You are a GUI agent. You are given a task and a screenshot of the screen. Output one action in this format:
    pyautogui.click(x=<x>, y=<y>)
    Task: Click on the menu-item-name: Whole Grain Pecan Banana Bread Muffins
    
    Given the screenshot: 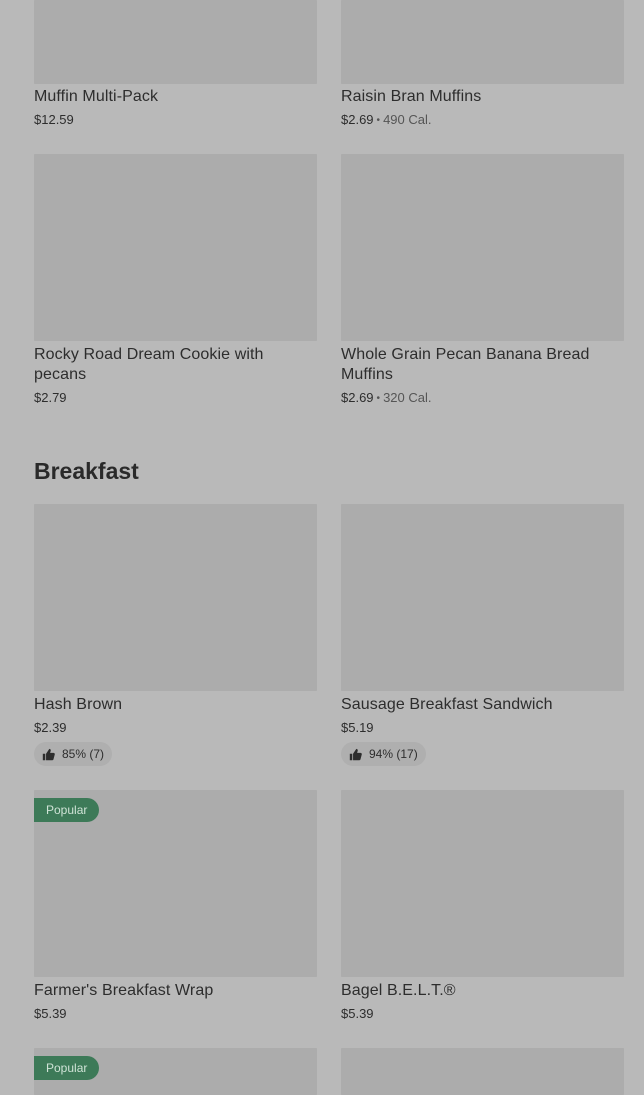 What is the action you would take?
    pyautogui.click(x=465, y=364)
    